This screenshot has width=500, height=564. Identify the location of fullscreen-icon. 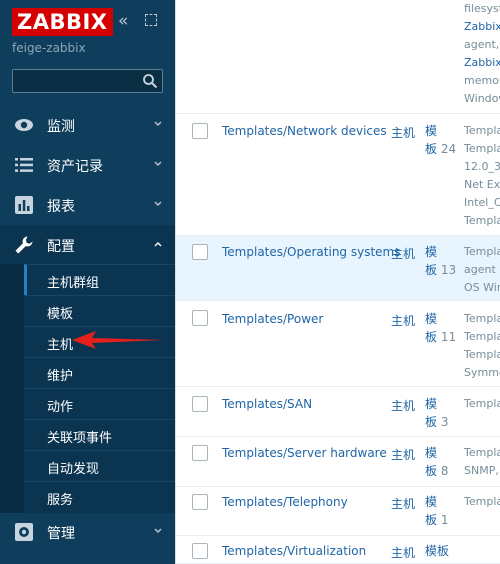
(151, 20).